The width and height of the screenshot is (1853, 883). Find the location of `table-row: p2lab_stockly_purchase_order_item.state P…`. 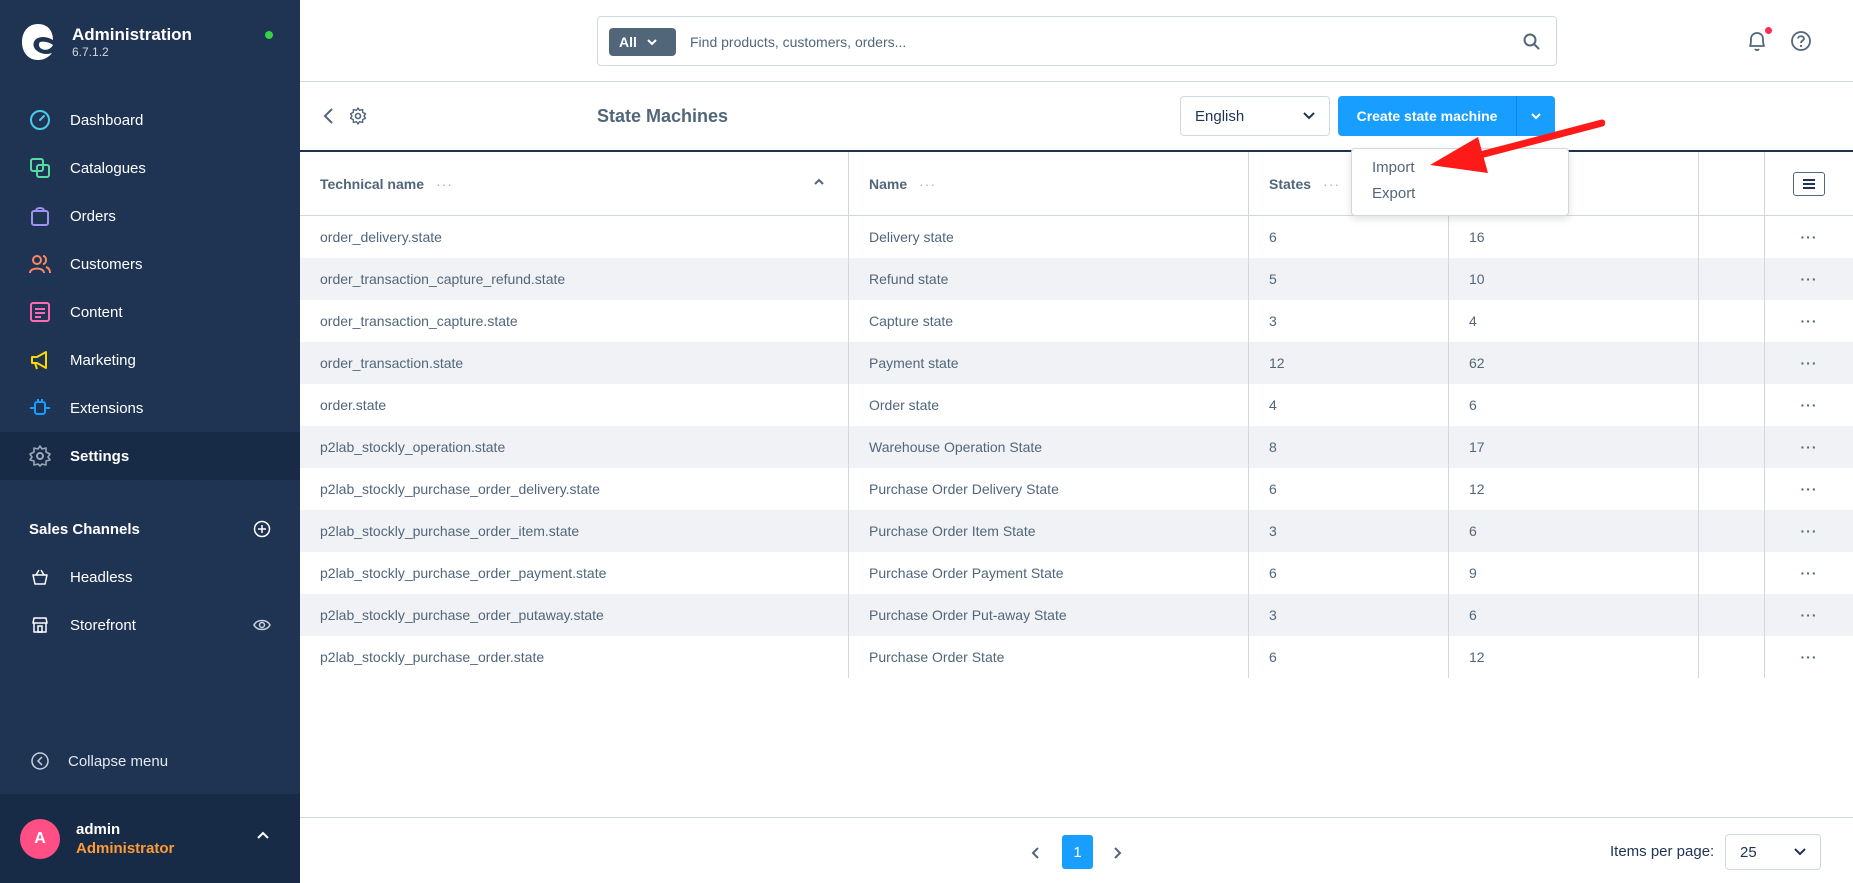

table-row: p2lab_stockly_purchase_order_item.state P… is located at coordinates (1076, 531).